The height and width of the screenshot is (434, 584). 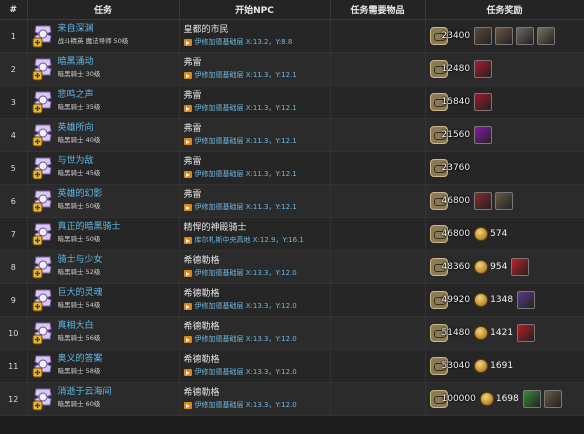 I want to click on exp-value: 15840, so click(x=456, y=102).